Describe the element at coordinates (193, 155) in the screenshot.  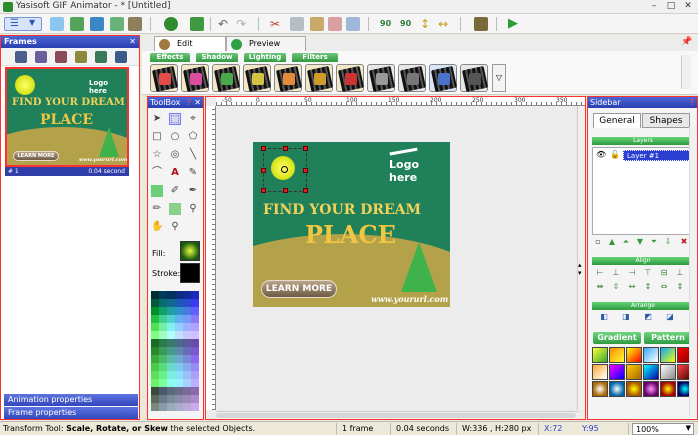
I see `line-icon: ╲` at that location.